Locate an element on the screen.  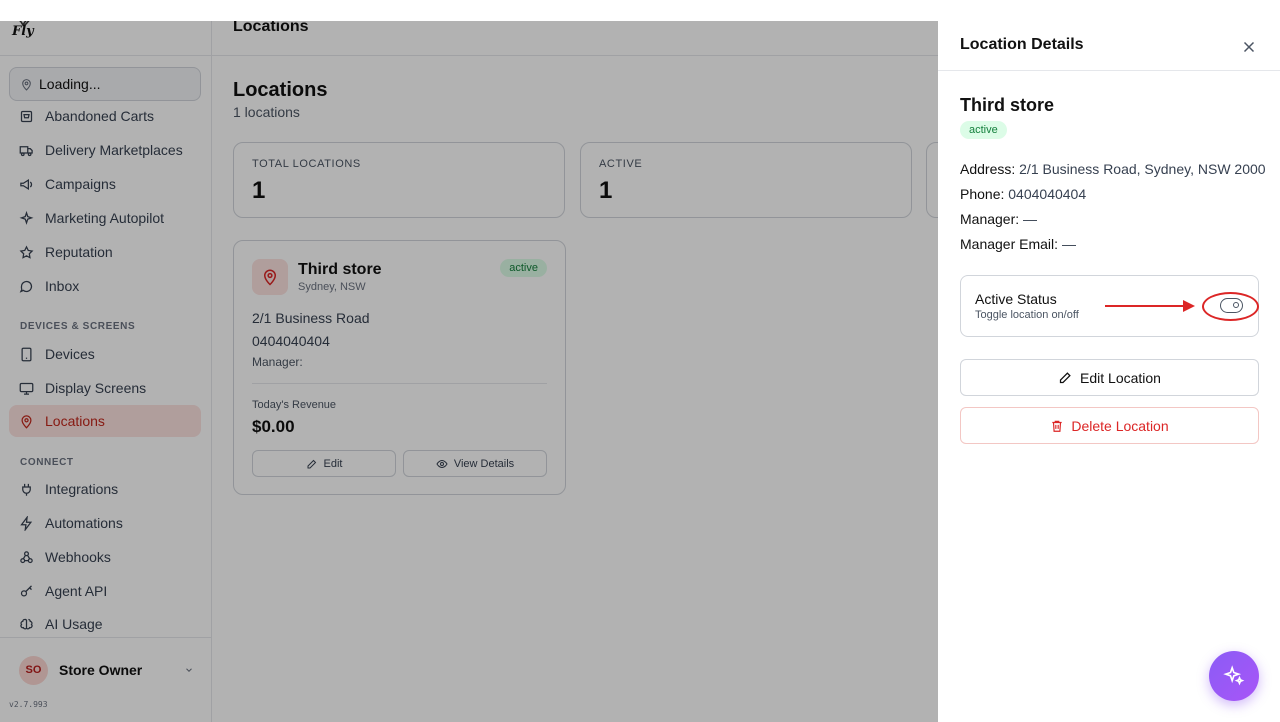
drawer-phone: Phone: 0404040404 is located at coordinates (1023, 194).